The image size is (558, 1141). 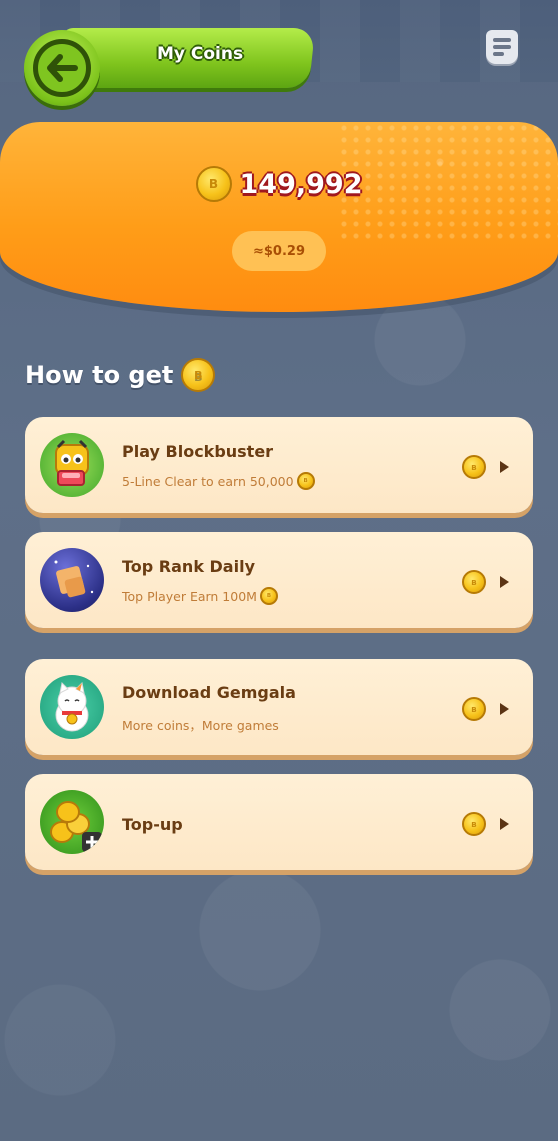 What do you see at coordinates (279, 251) in the screenshot?
I see `usd-equivalent: ≈$0.29` at bounding box center [279, 251].